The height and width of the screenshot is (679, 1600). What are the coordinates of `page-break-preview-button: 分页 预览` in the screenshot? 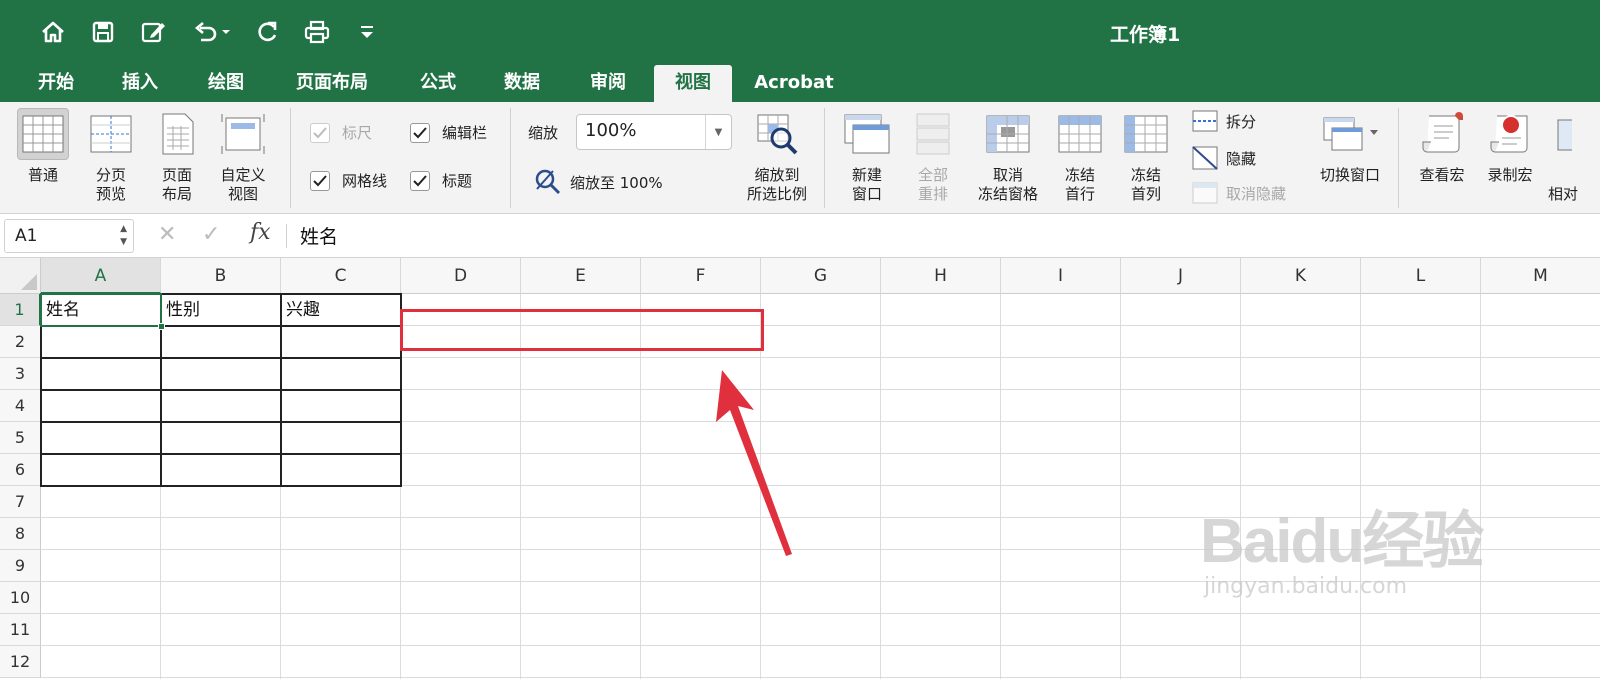 It's located at (111, 156).